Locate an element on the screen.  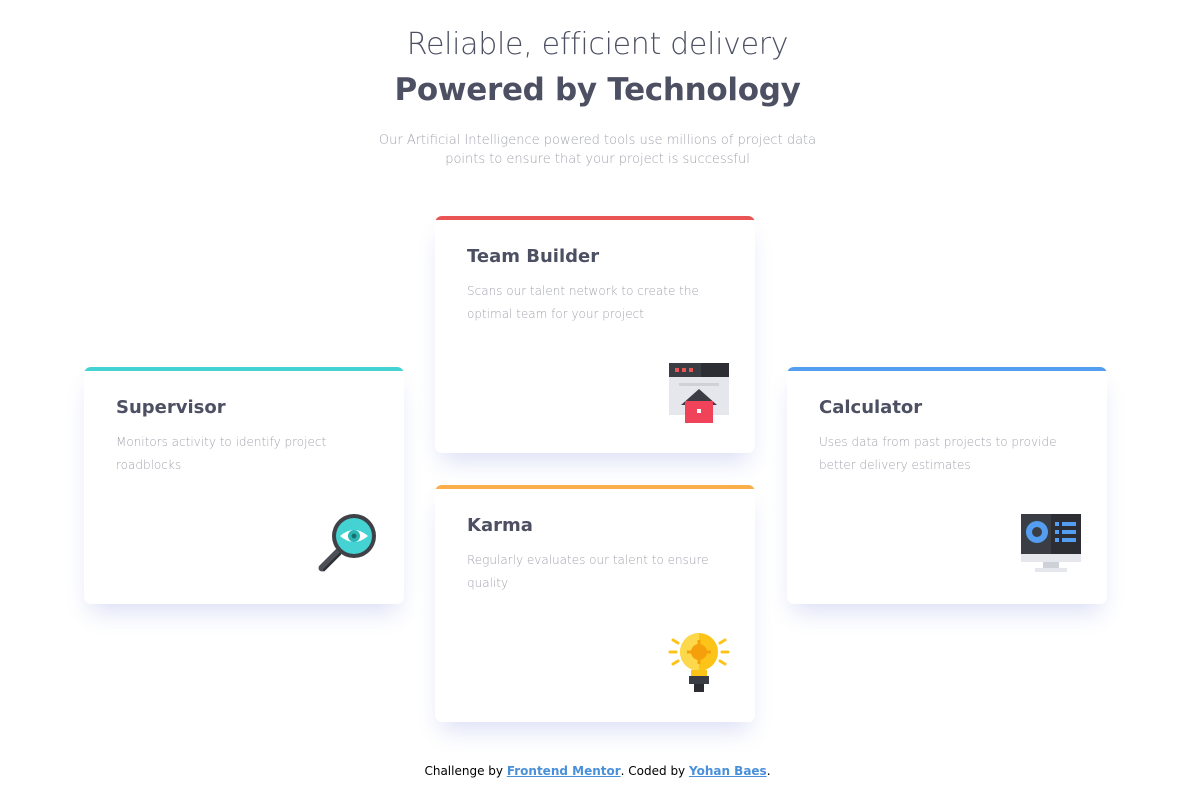
attribution-prefix: Challenge by is located at coordinates (465, 771).